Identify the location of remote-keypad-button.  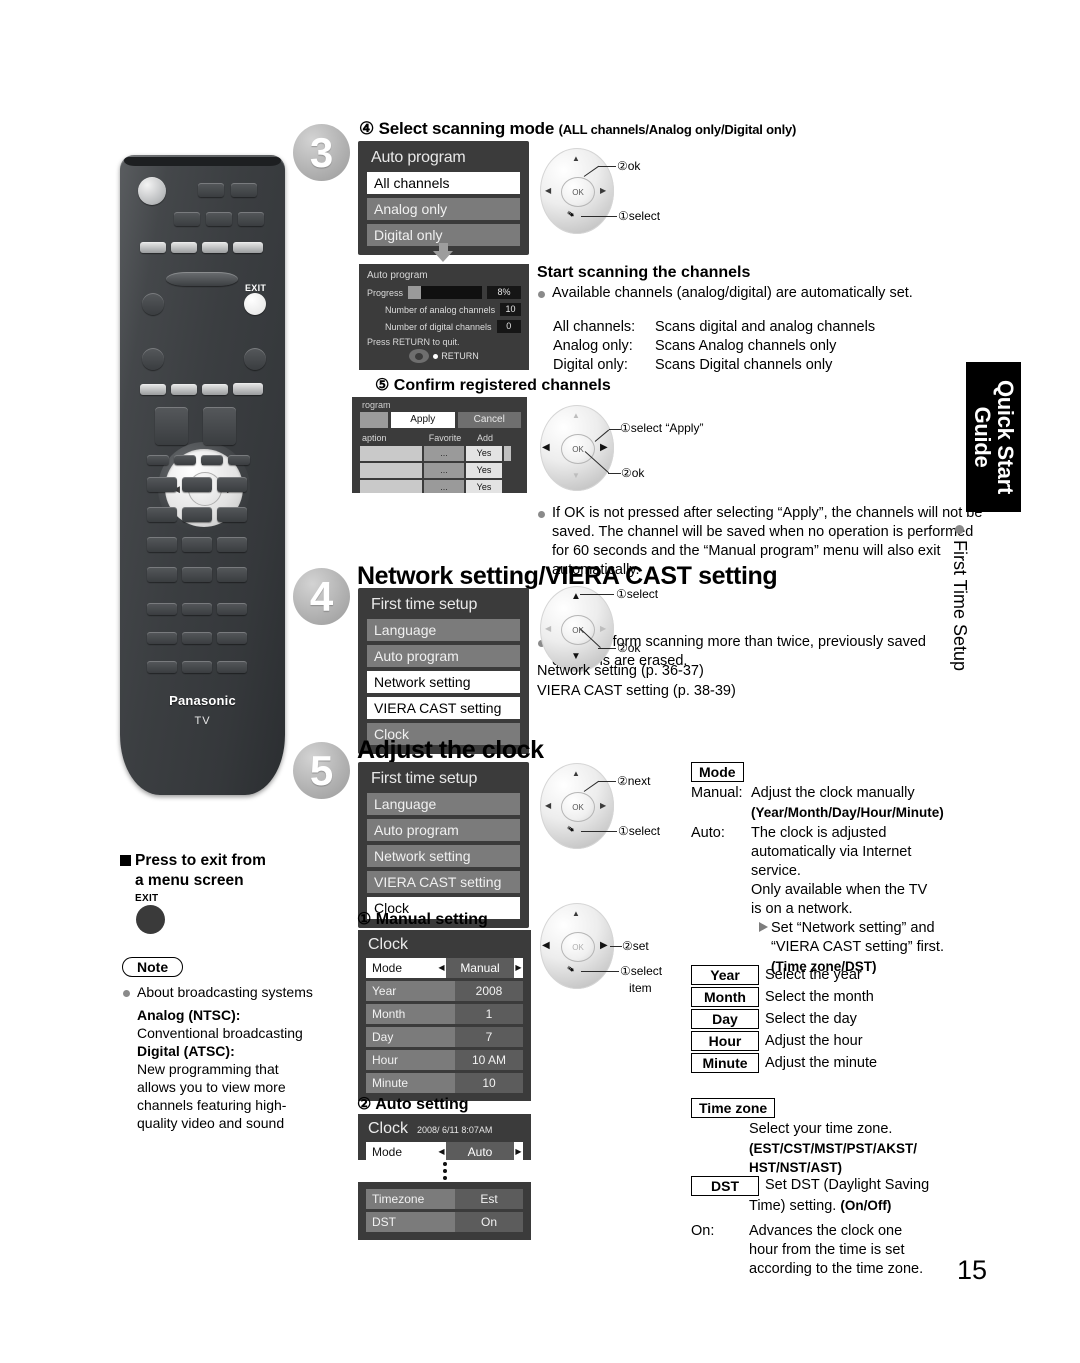
(197, 574).